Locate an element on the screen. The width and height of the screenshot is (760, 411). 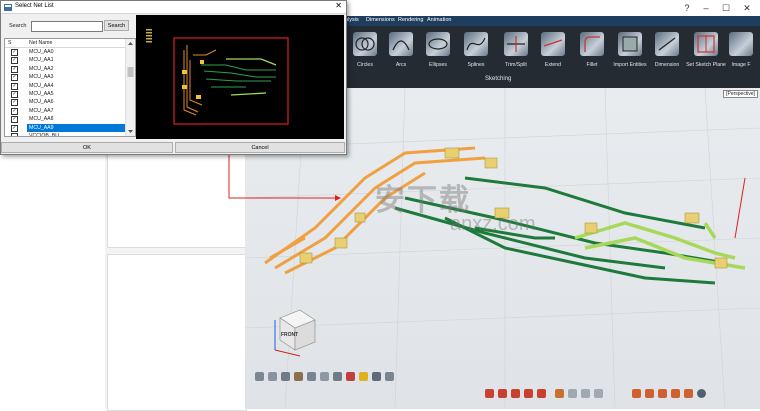
tool-dimension: Dimension is located at coordinates (667, 50).